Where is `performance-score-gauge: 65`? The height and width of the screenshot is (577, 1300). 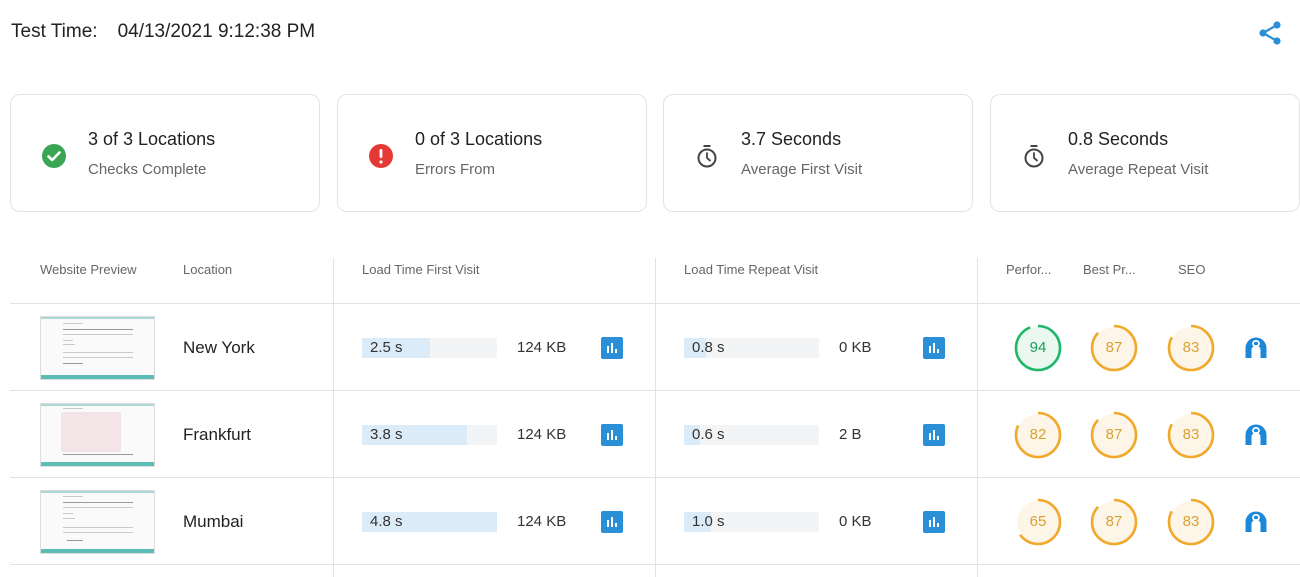 performance-score-gauge: 65 is located at coordinates (1038, 522).